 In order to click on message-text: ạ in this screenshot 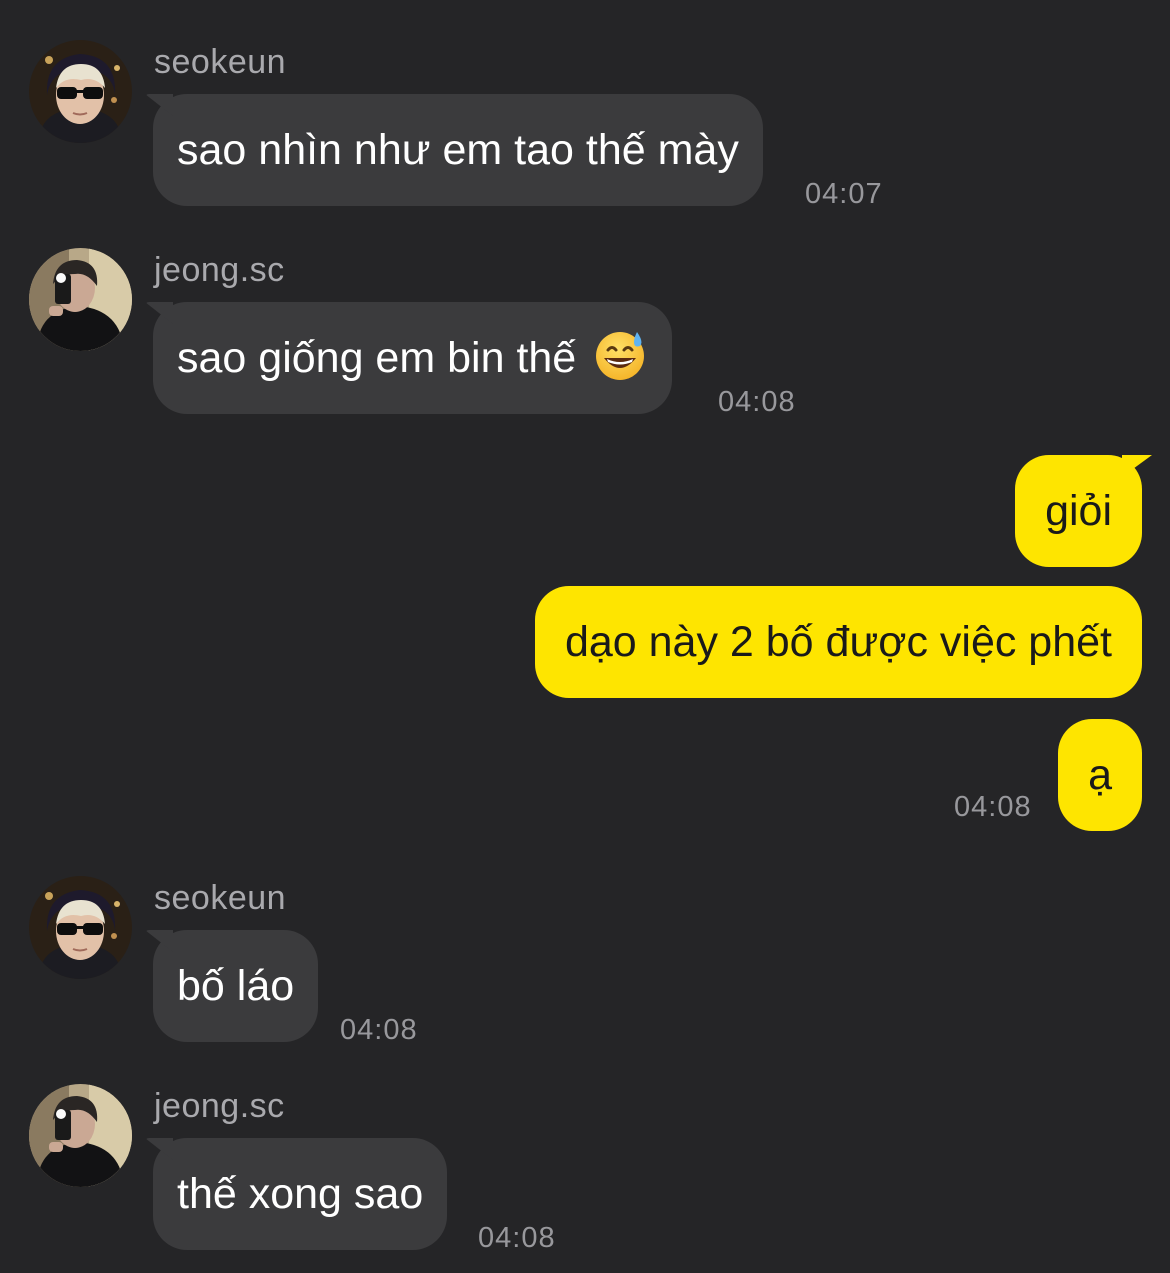, I will do `click(1100, 775)`.